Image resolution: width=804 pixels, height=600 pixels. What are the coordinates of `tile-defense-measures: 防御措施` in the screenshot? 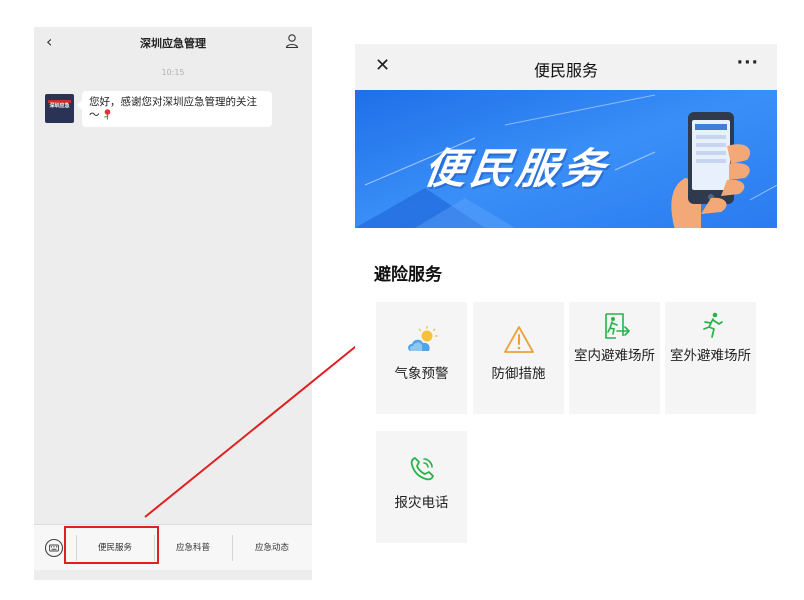 It's located at (518, 358).